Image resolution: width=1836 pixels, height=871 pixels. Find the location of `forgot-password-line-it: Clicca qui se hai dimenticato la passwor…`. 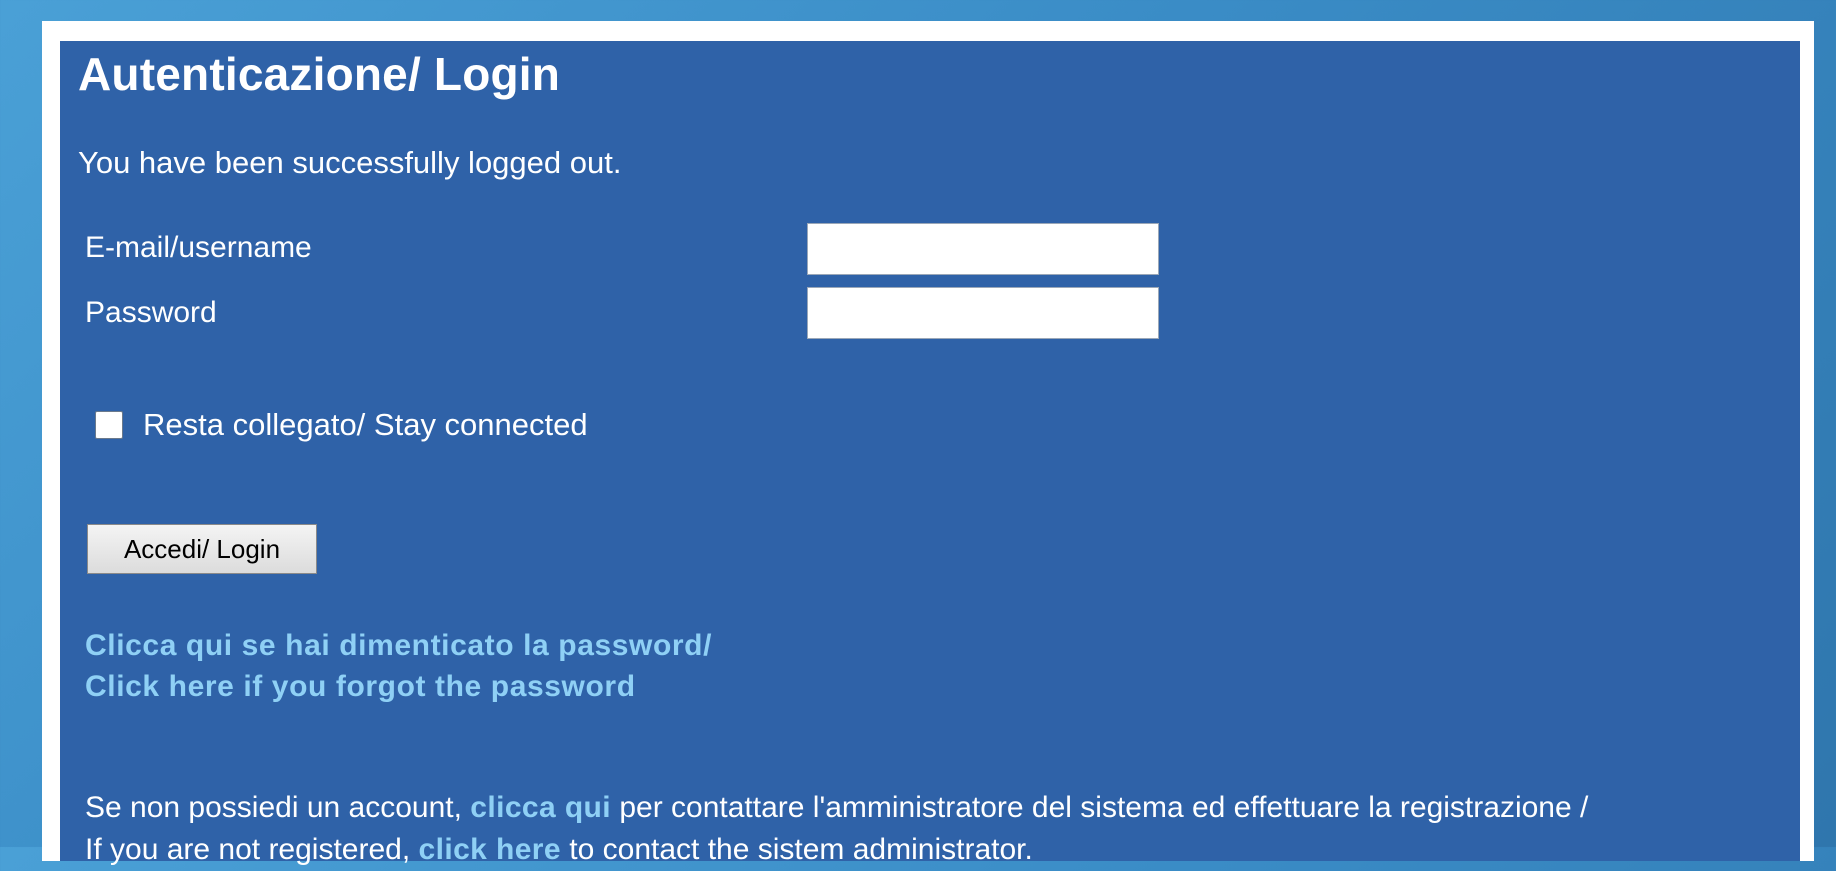

forgot-password-line-it: Clicca qui se hai dimenticato la passwor… is located at coordinates (398, 645).